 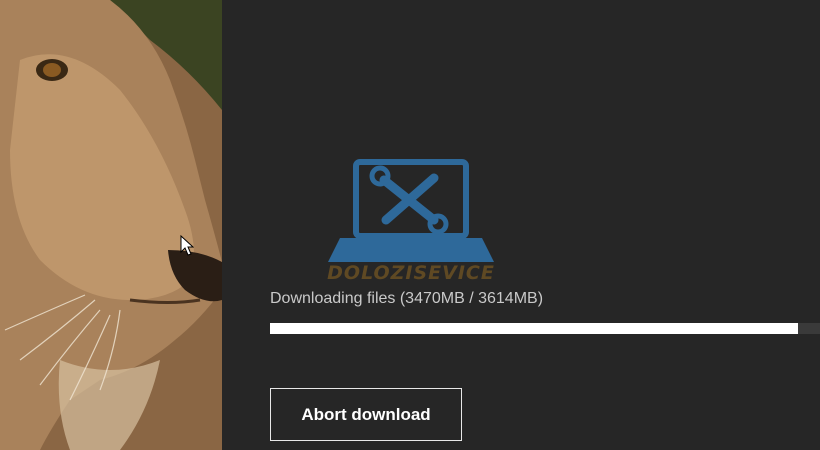 I want to click on mouse-pointer-icon, so click(x=187, y=245).